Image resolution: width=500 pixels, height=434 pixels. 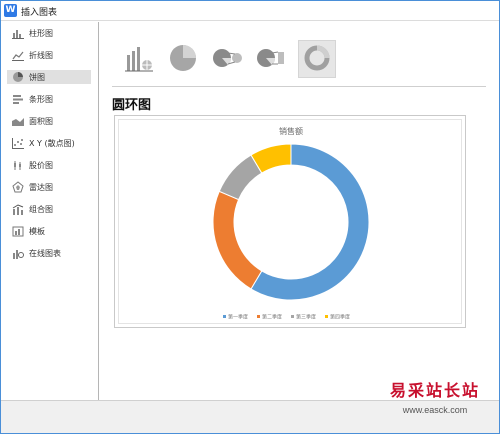 I want to click on sidebar-item-area: 面积图, so click(x=49, y=121).